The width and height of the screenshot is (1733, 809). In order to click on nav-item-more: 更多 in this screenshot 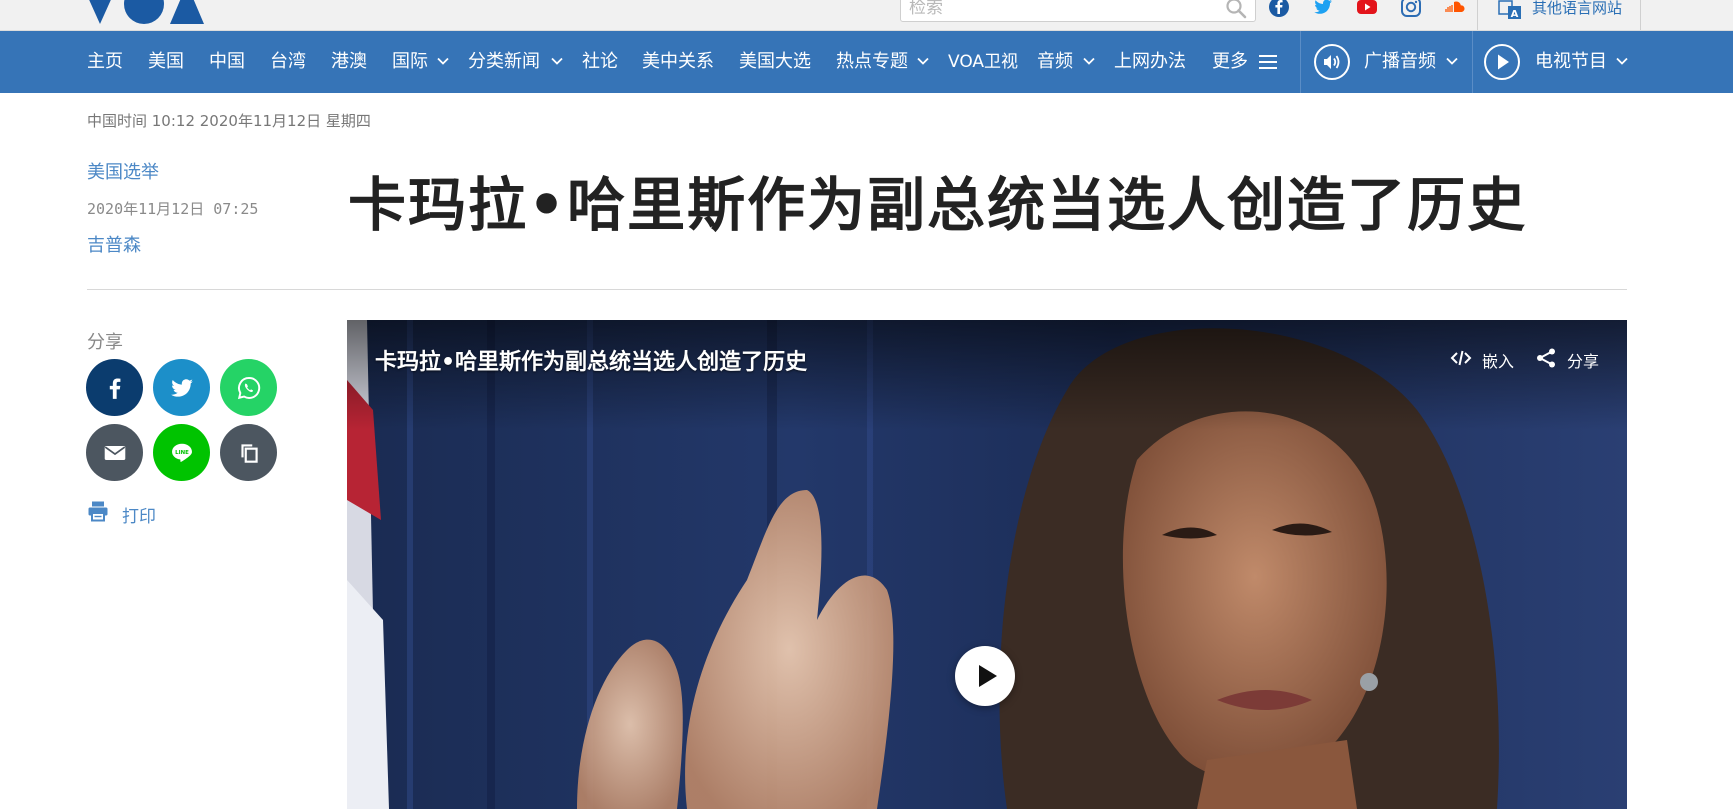, I will do `click(1230, 62)`.